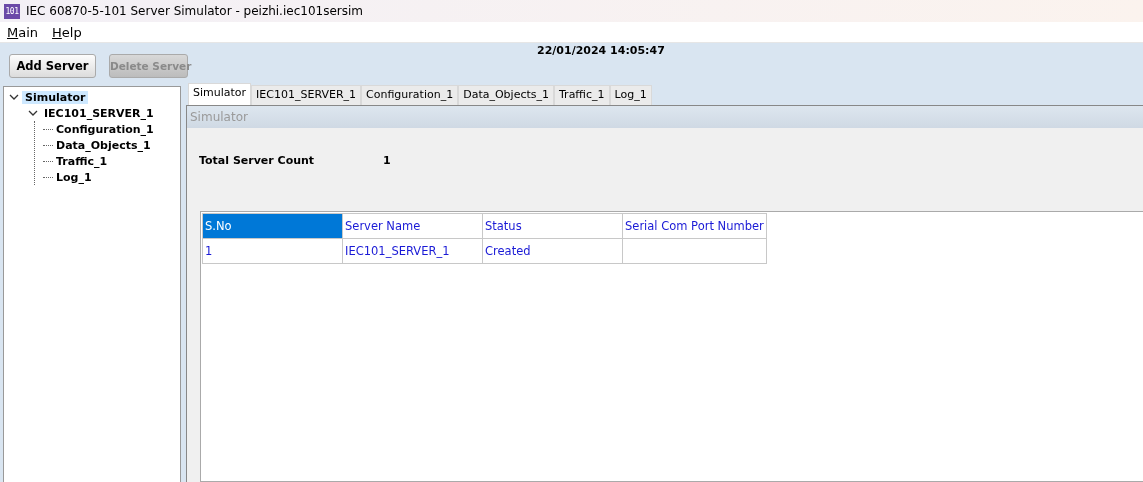 The image size is (1143, 482). I want to click on app-icon: 101, so click(12, 11).